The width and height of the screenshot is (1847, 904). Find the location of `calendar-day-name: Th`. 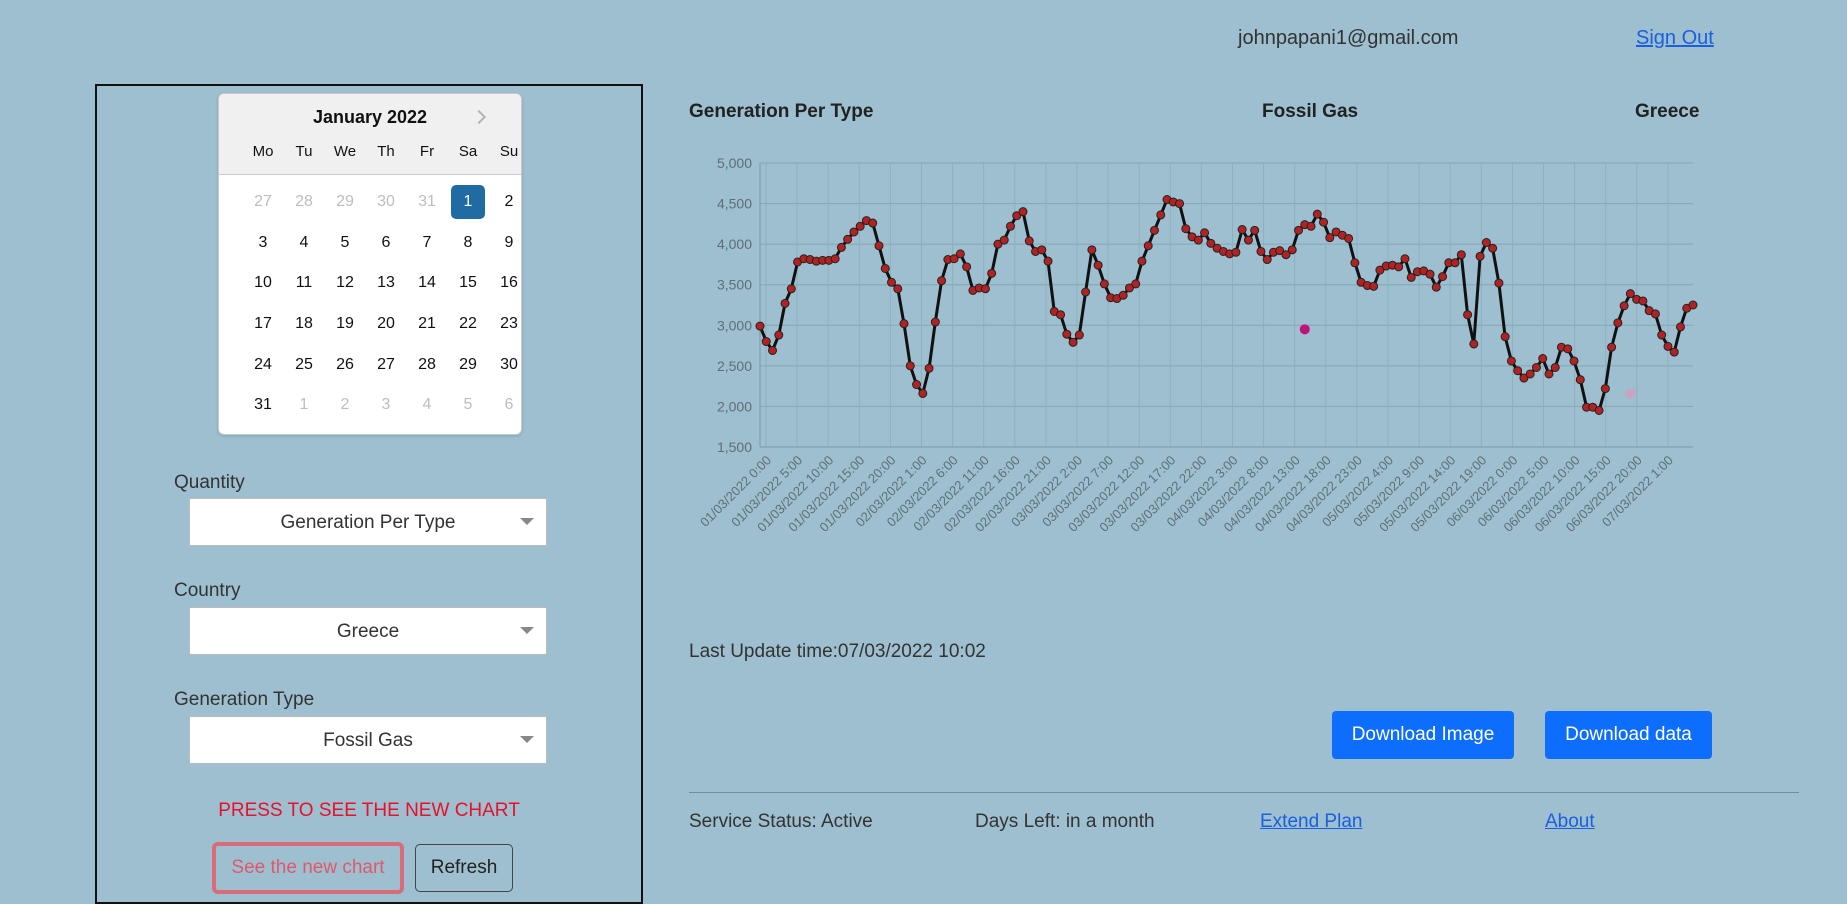

calendar-day-name: Th is located at coordinates (386, 151).